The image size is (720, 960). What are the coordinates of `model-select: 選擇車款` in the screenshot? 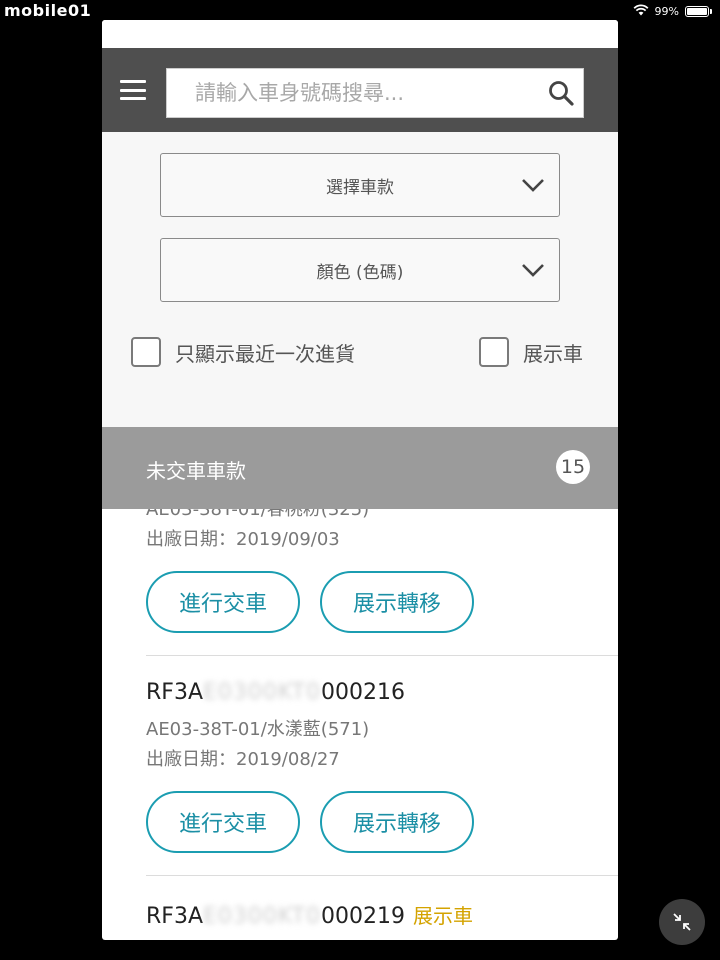 It's located at (360, 185).